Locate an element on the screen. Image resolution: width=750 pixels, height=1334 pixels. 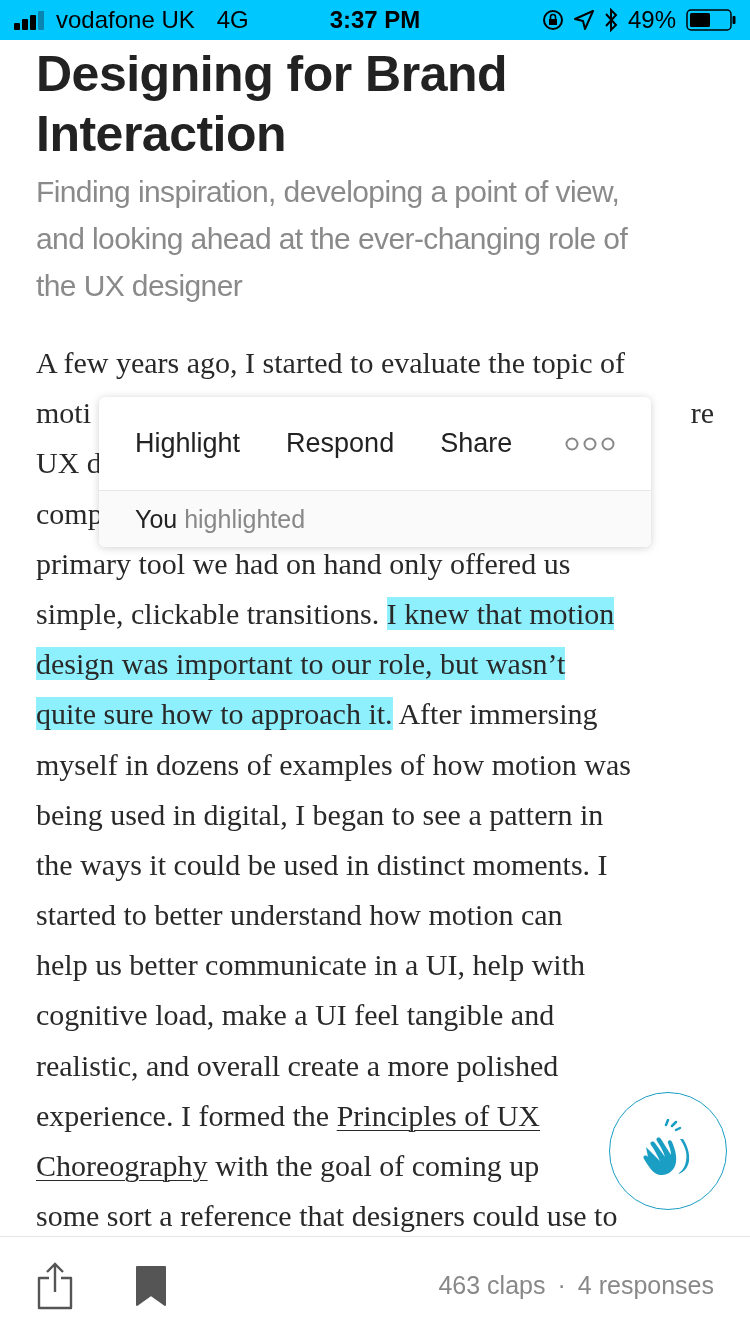
bookmark-icon is located at coordinates (151, 1285).